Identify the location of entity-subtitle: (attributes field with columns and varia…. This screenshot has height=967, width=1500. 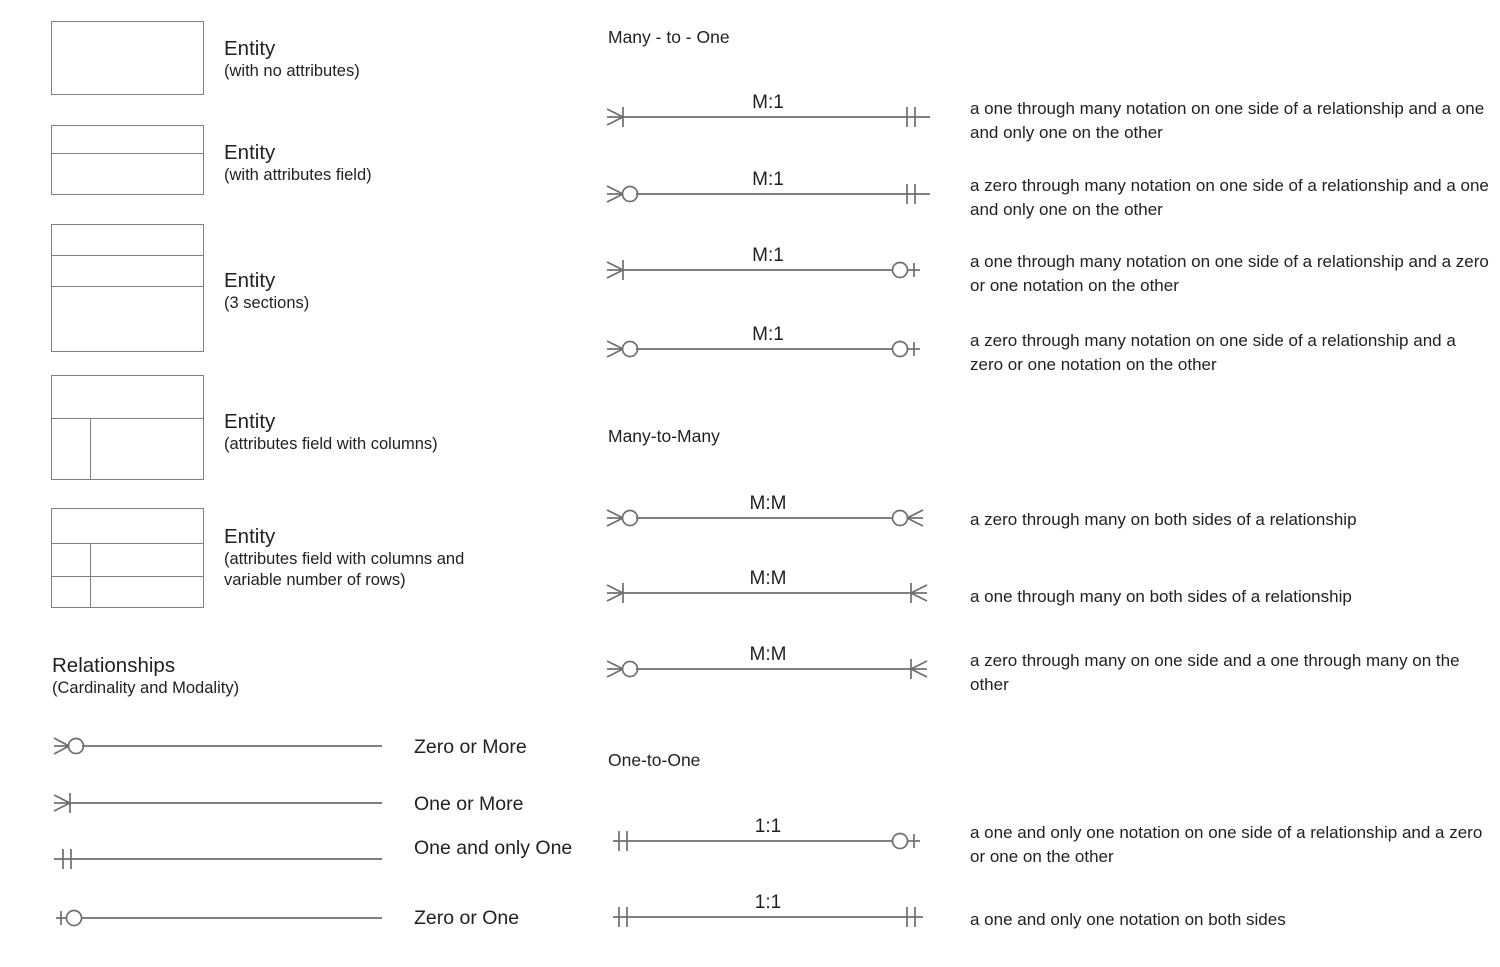
(344, 569).